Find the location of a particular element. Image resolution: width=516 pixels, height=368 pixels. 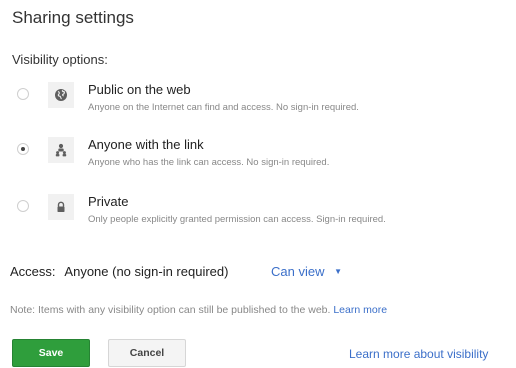

permission-dropdown: Can view ▼ is located at coordinates (306, 271).